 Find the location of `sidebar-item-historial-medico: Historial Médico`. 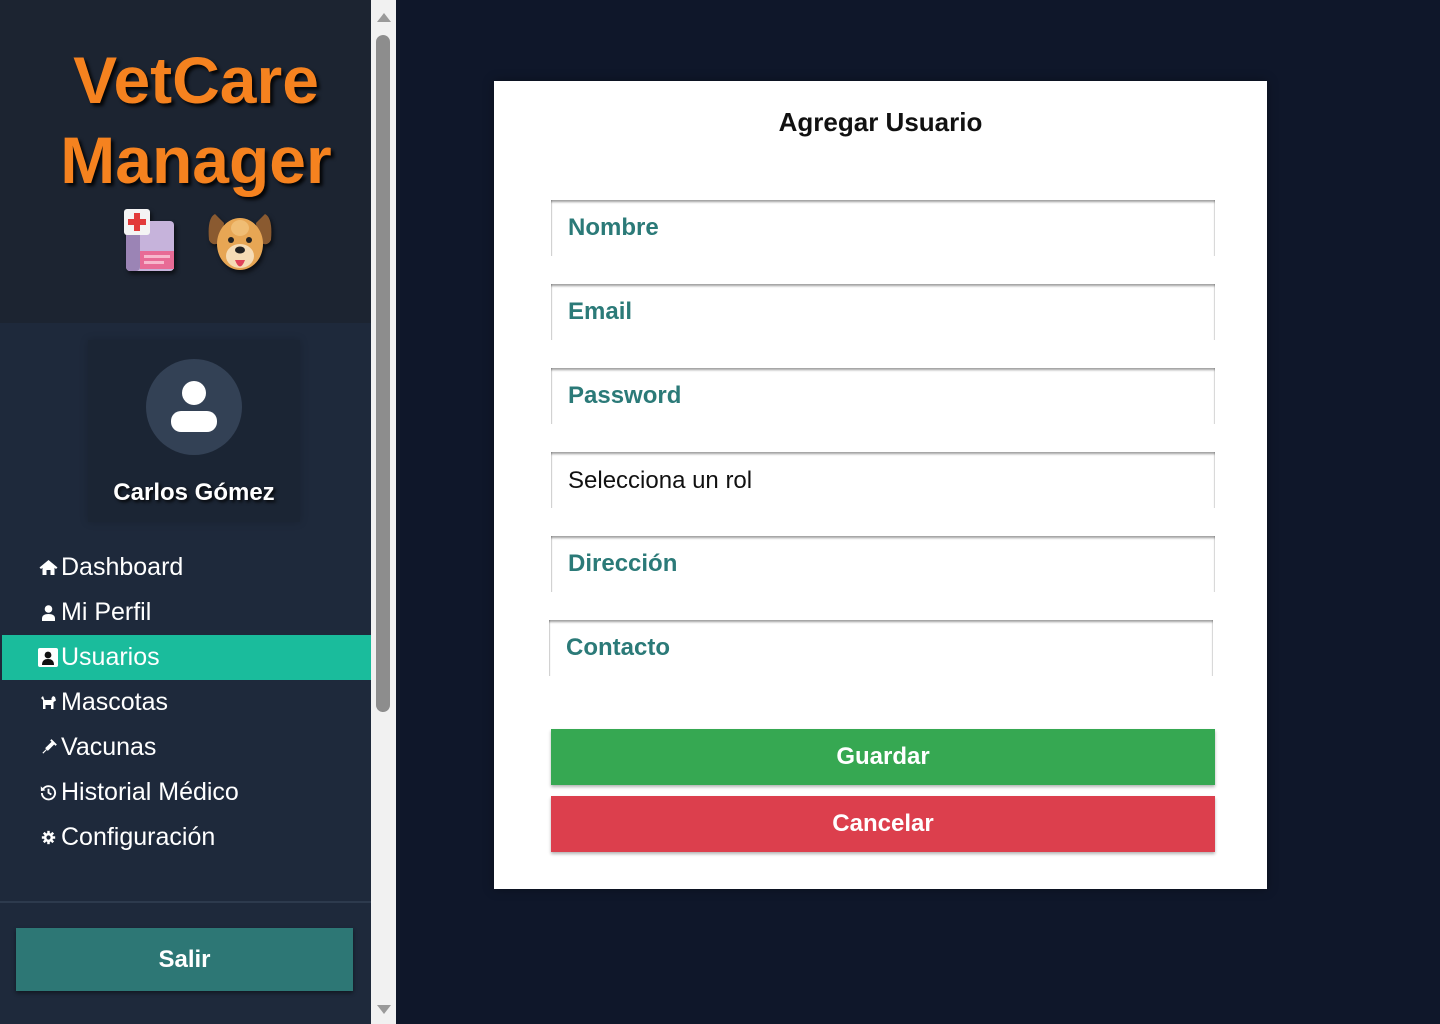

sidebar-item-historial-medico: Historial Médico is located at coordinates (186, 792).